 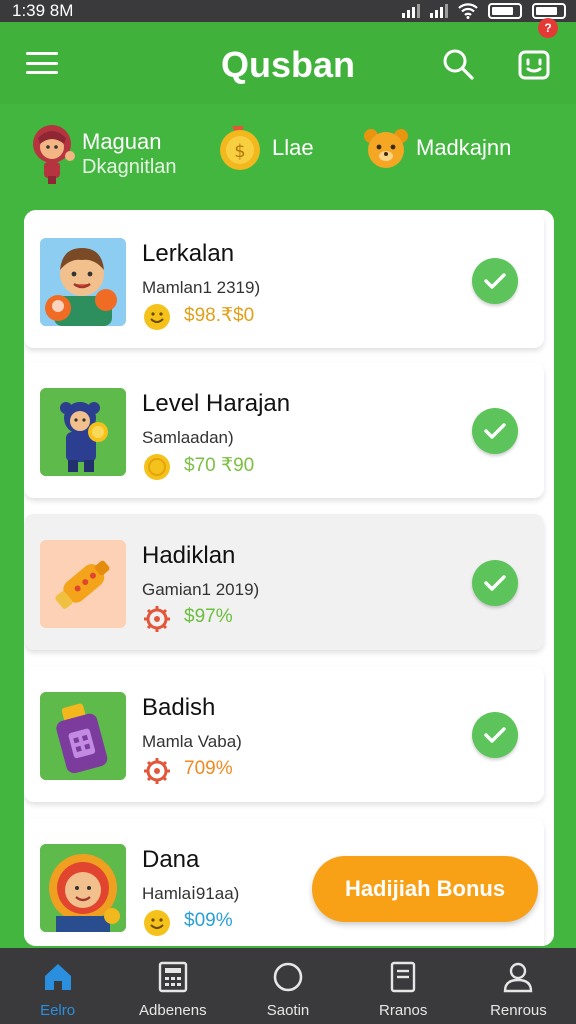 I want to click on item-price: $98.₹$0, so click(x=219, y=315).